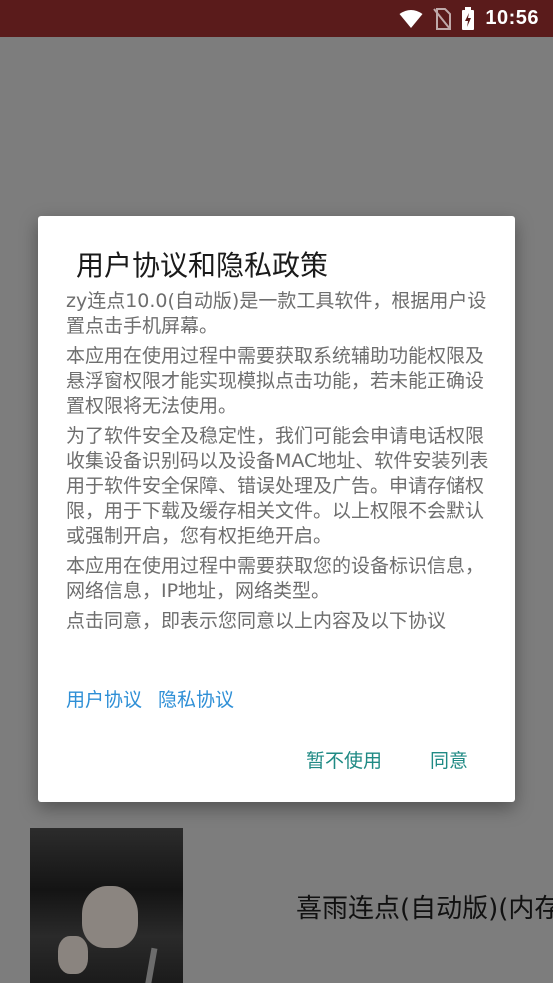 This screenshot has height=983, width=553. Describe the element at coordinates (196, 698) in the screenshot. I see `privacy-agreement-link: 隐私协议` at that location.